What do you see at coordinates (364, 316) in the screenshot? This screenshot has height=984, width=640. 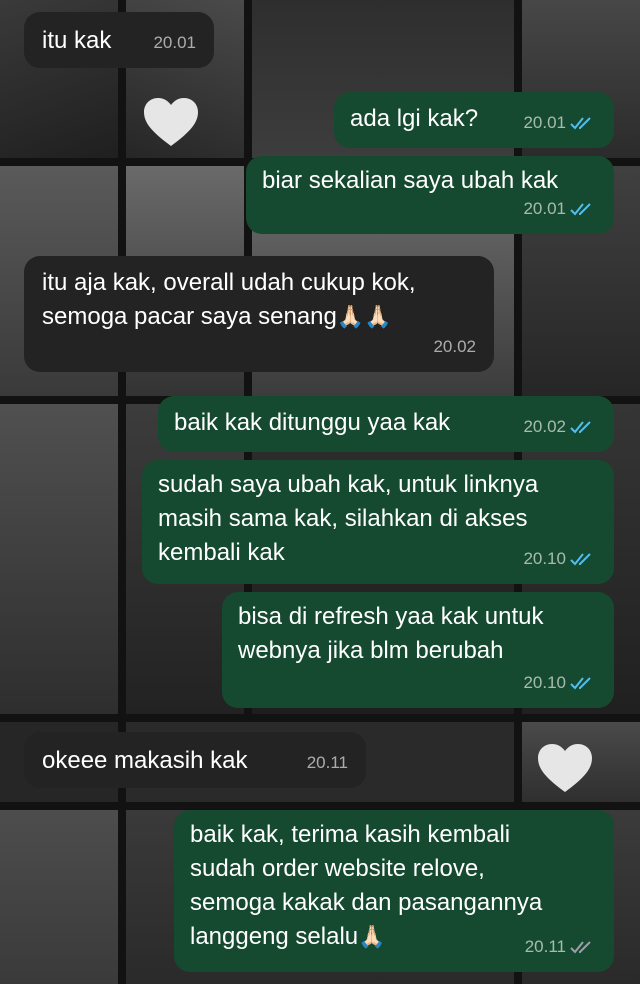 I see `folded-hands-emoji: 🙏🏻🙏🏻` at bounding box center [364, 316].